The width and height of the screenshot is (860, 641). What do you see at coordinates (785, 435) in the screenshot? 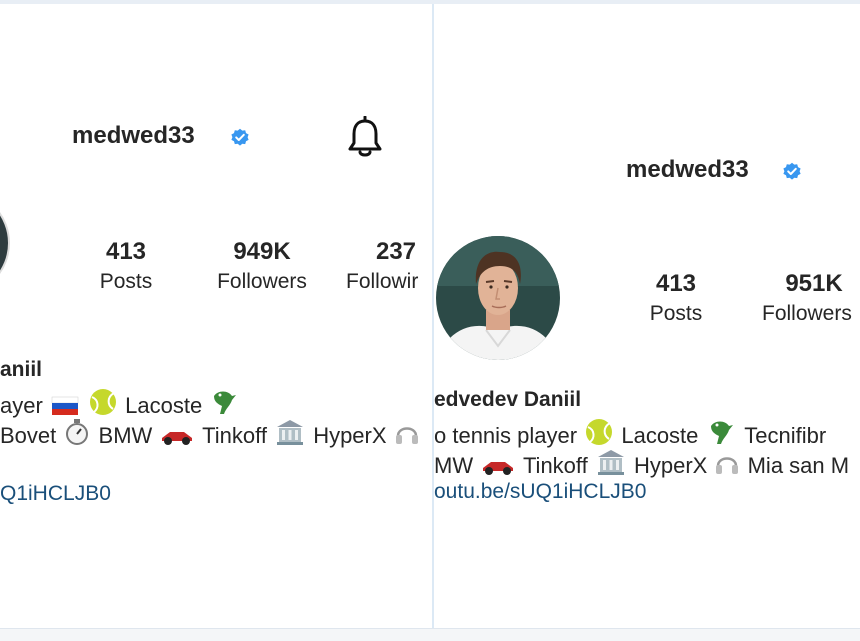
I see `bio-text: Tecnifibr` at bounding box center [785, 435].